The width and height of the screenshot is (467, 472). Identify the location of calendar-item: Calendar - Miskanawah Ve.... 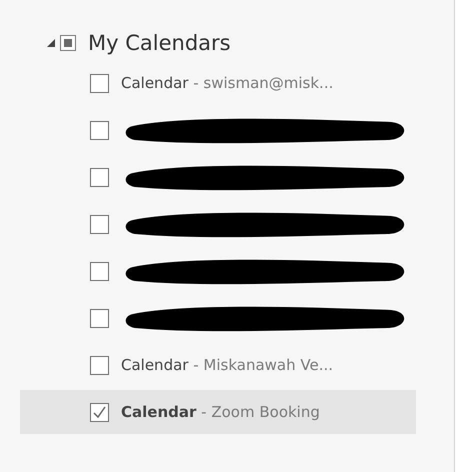
(218, 365).